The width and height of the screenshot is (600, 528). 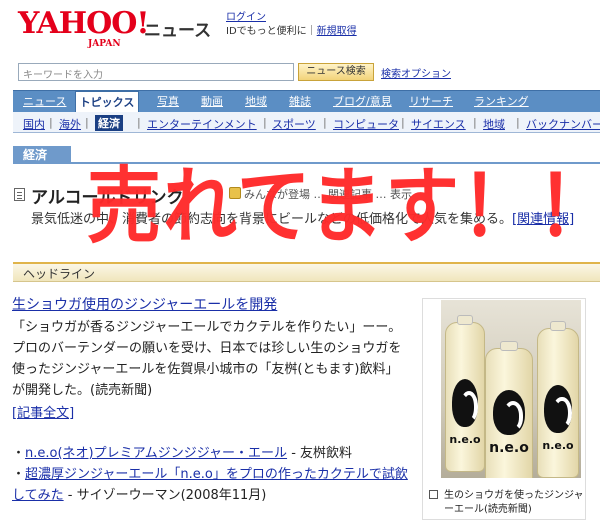 I want to click on search-input: キーワードを入力, so click(x=156, y=72).